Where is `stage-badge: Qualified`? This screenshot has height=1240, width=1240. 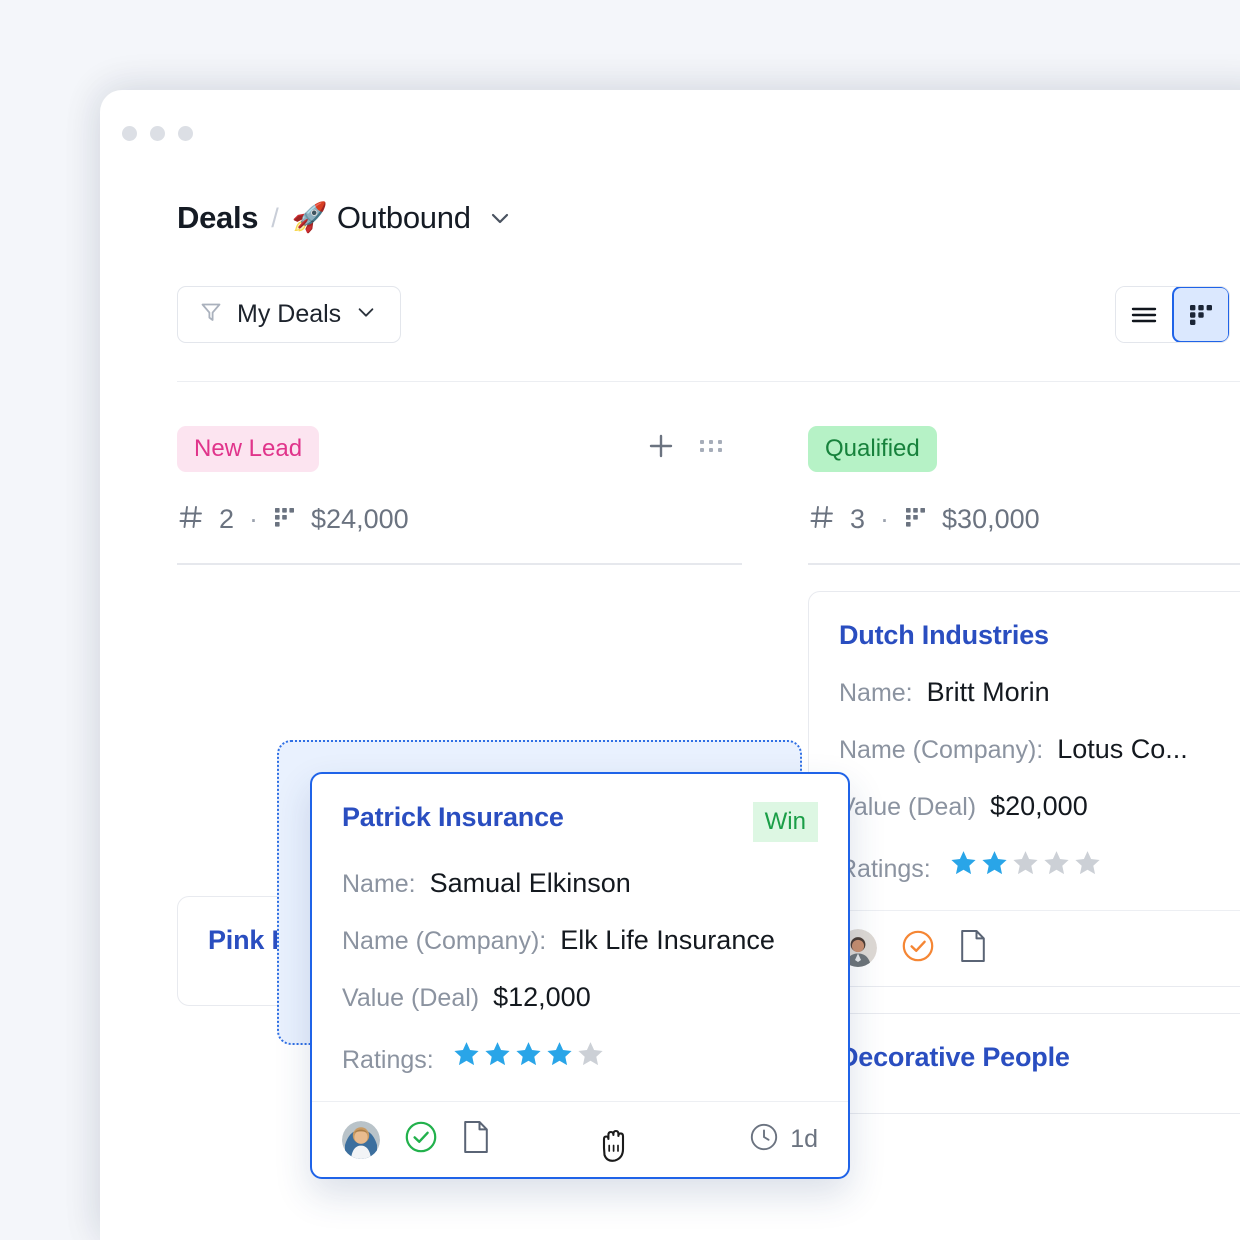
stage-badge: Qualified is located at coordinates (872, 448).